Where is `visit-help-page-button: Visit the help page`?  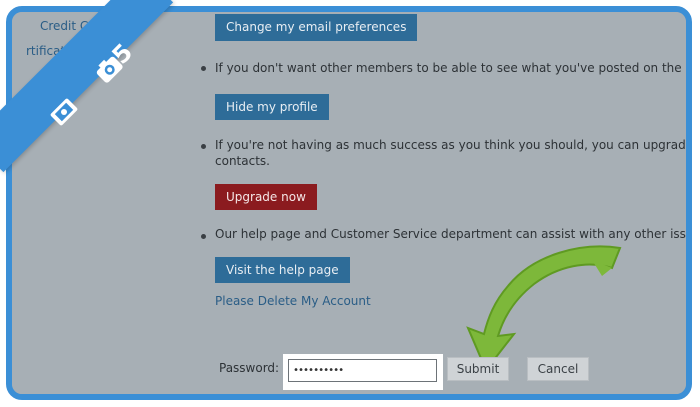
visit-help-page-button: Visit the help page is located at coordinates (282, 270).